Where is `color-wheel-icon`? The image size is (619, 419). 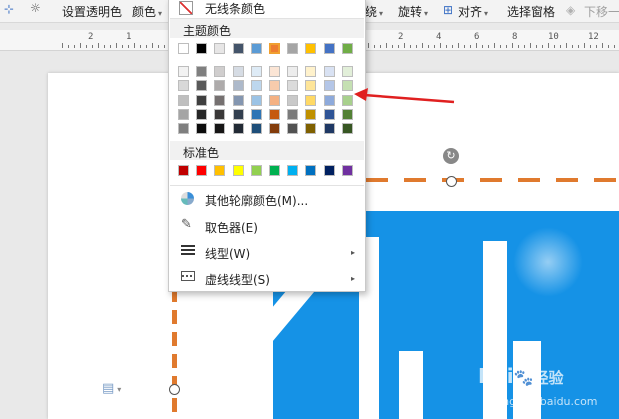
color-wheel-icon is located at coordinates (187, 198).